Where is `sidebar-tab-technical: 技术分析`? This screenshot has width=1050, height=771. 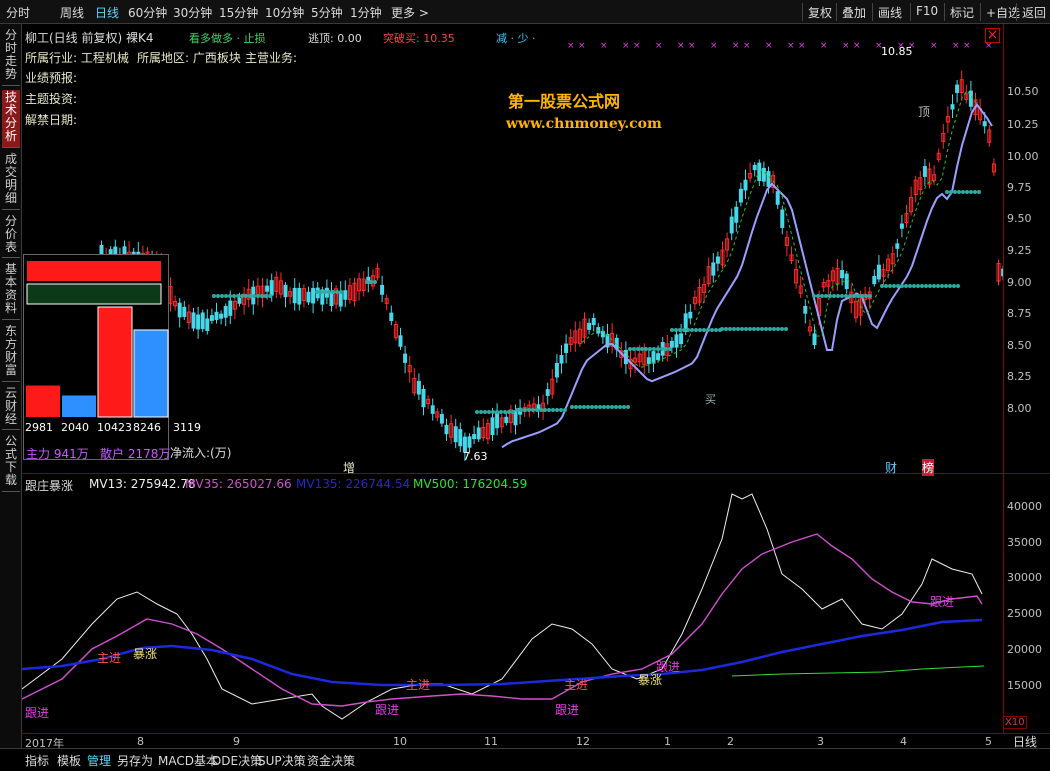
sidebar-tab-technical: 技术分析 is located at coordinates (11, 119).